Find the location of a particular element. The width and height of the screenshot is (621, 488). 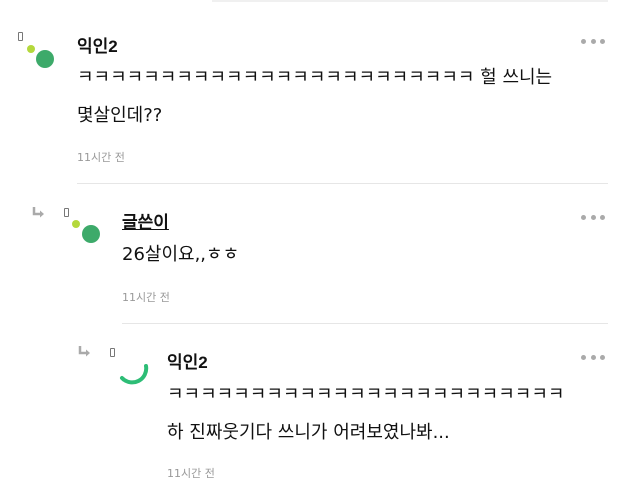

avatar-arc-icon is located at coordinates (134, 374).